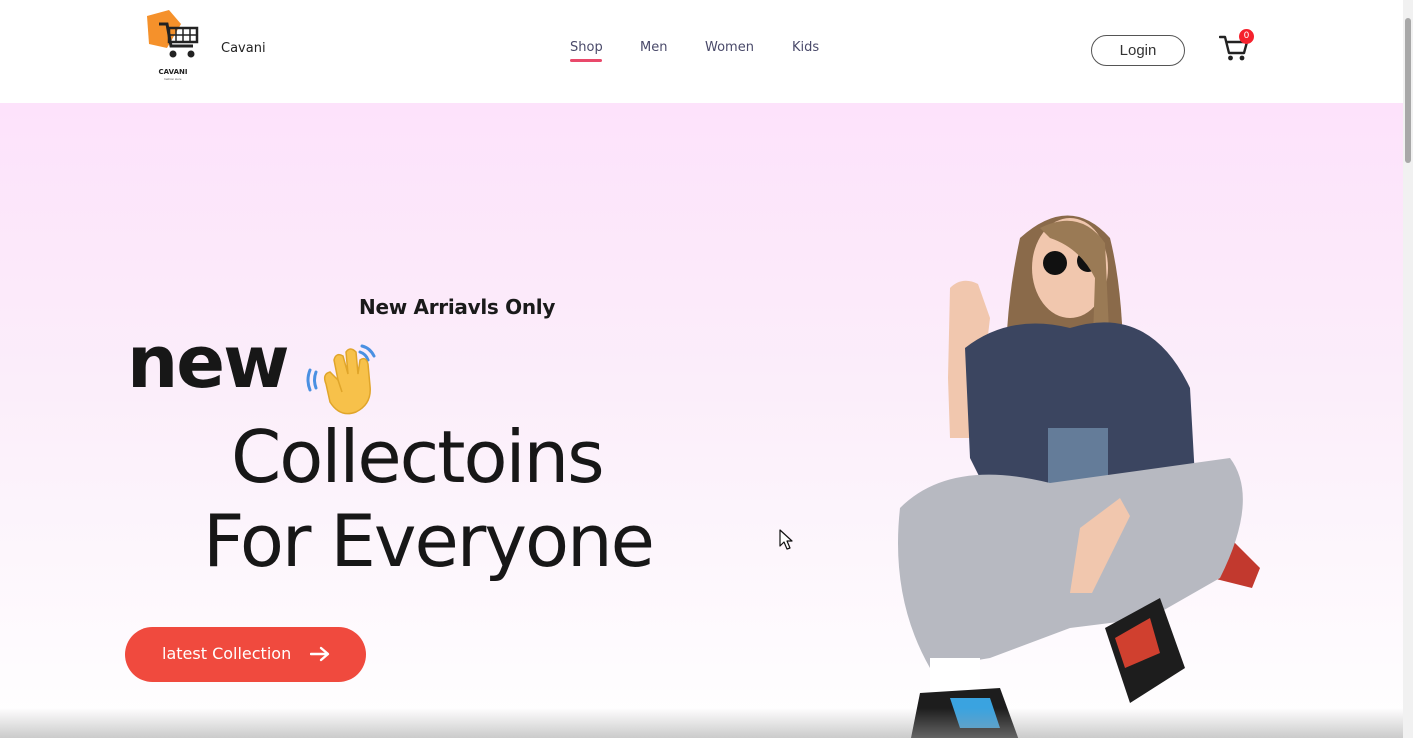  I want to click on hero-headline-line1: new, so click(208, 362).